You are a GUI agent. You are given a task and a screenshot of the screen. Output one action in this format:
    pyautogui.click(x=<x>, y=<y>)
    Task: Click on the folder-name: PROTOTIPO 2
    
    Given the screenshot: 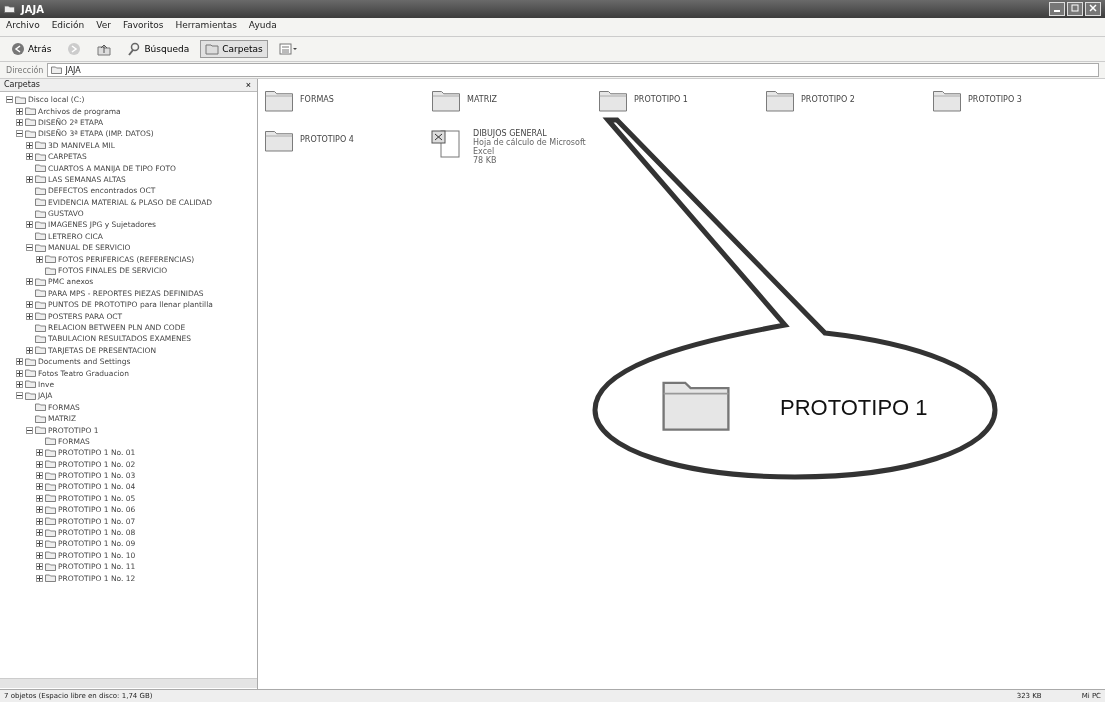 What is the action you would take?
    pyautogui.click(x=828, y=99)
    